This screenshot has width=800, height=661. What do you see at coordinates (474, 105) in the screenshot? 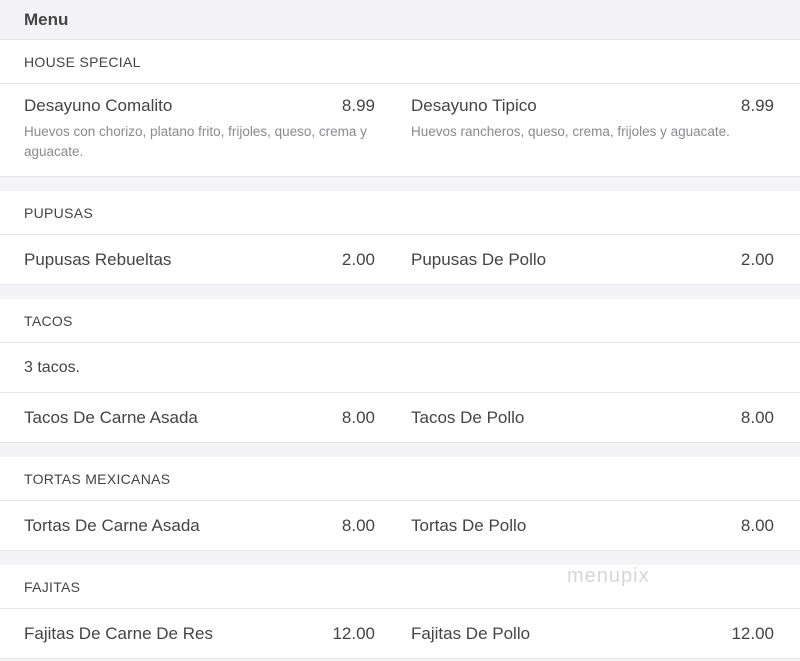
I see `item-name: Desayuno Tipico` at bounding box center [474, 105].